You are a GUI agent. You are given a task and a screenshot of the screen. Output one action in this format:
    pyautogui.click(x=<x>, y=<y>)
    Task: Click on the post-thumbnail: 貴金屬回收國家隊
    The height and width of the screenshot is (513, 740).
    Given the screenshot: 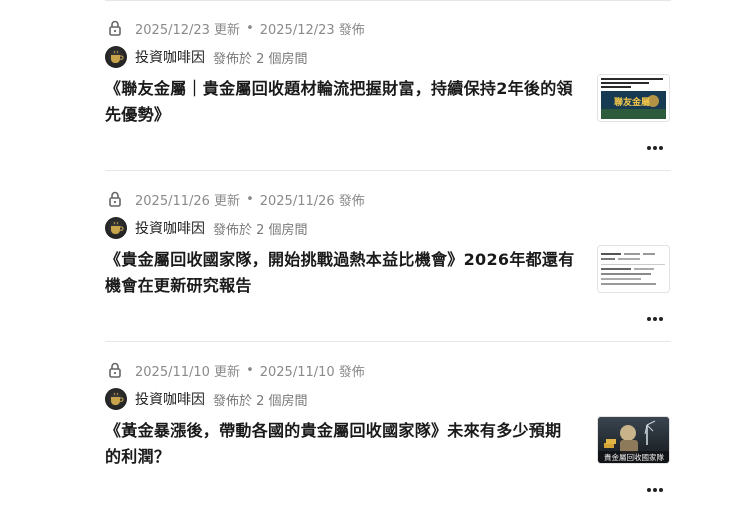 What is the action you would take?
    pyautogui.click(x=633, y=440)
    